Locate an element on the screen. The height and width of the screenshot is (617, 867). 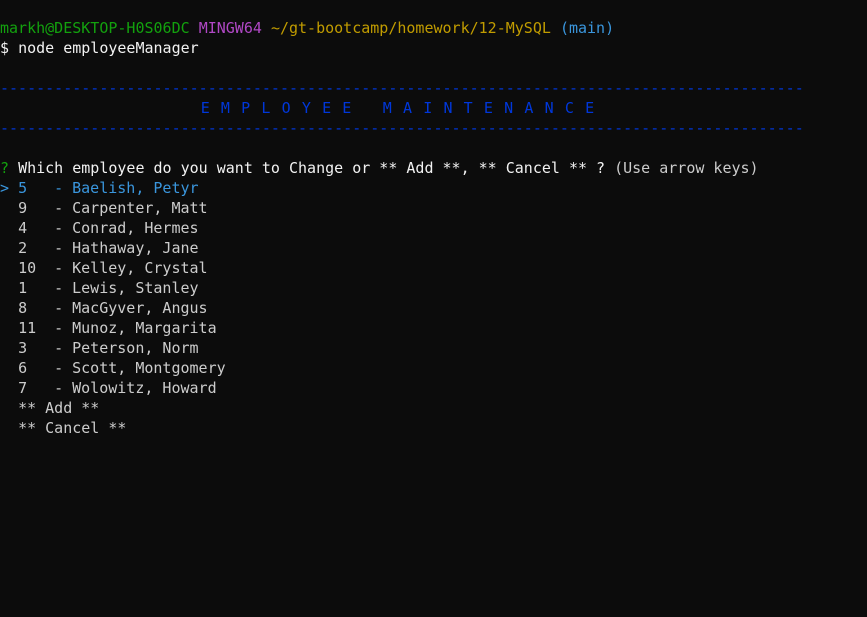
choice-name: Baelish, Petyr is located at coordinates (135, 188).